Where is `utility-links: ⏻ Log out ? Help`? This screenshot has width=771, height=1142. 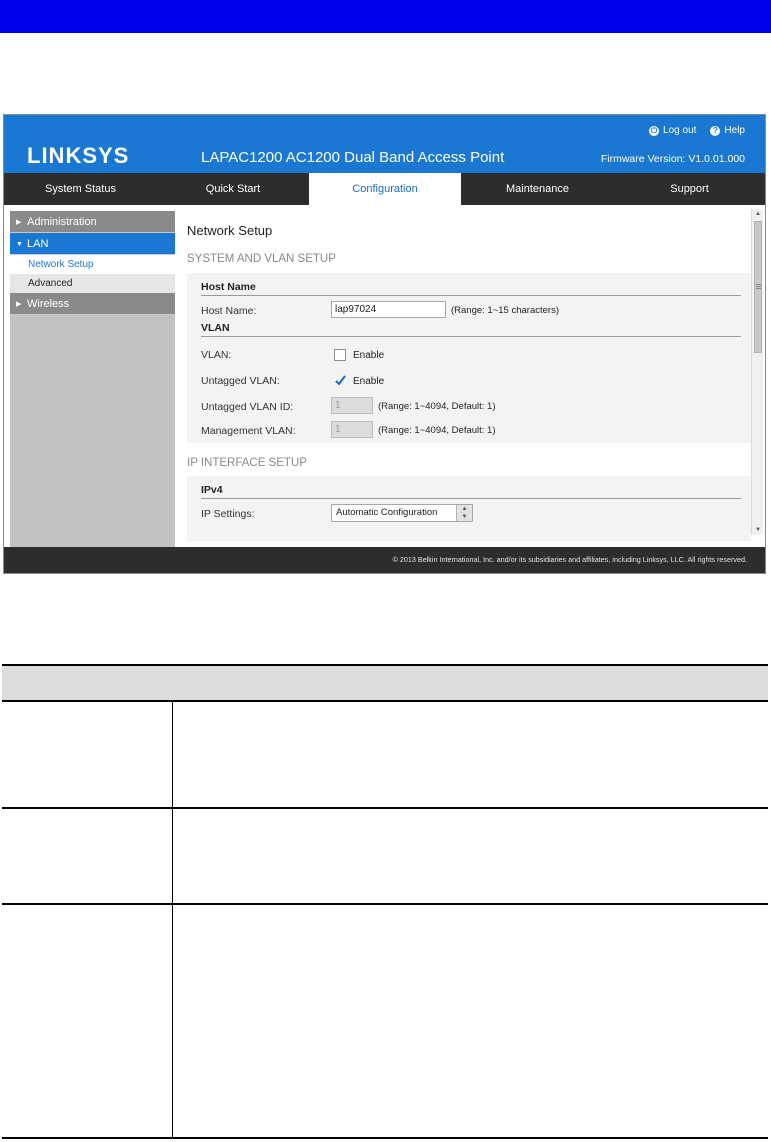 utility-links: ⏻ Log out ? Help is located at coordinates (697, 130).